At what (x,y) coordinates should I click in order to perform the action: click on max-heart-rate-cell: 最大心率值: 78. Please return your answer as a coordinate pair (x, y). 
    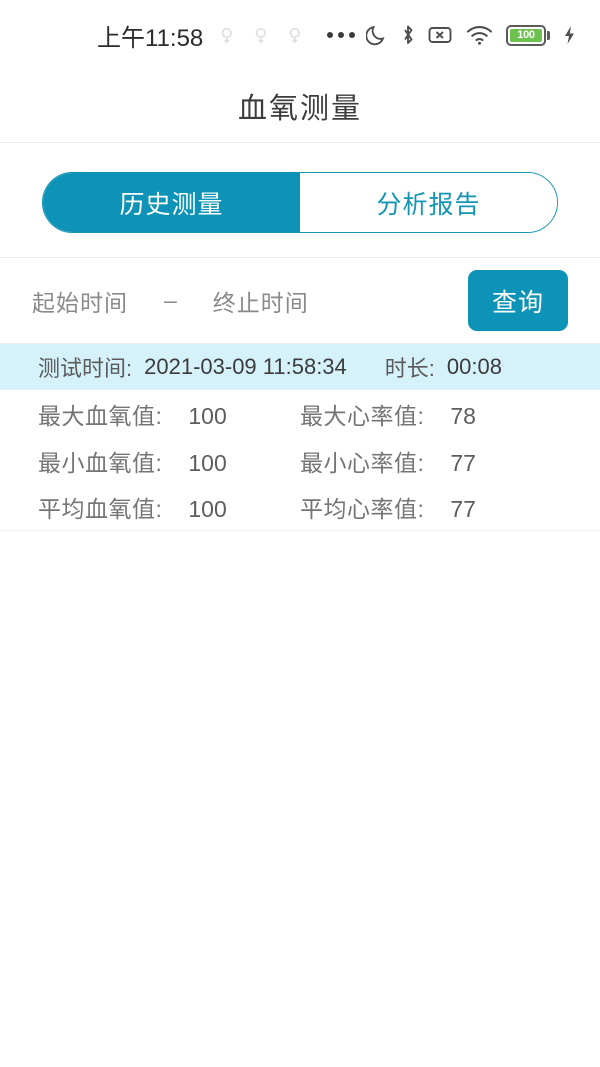
    Looking at the image, I should click on (388, 414).